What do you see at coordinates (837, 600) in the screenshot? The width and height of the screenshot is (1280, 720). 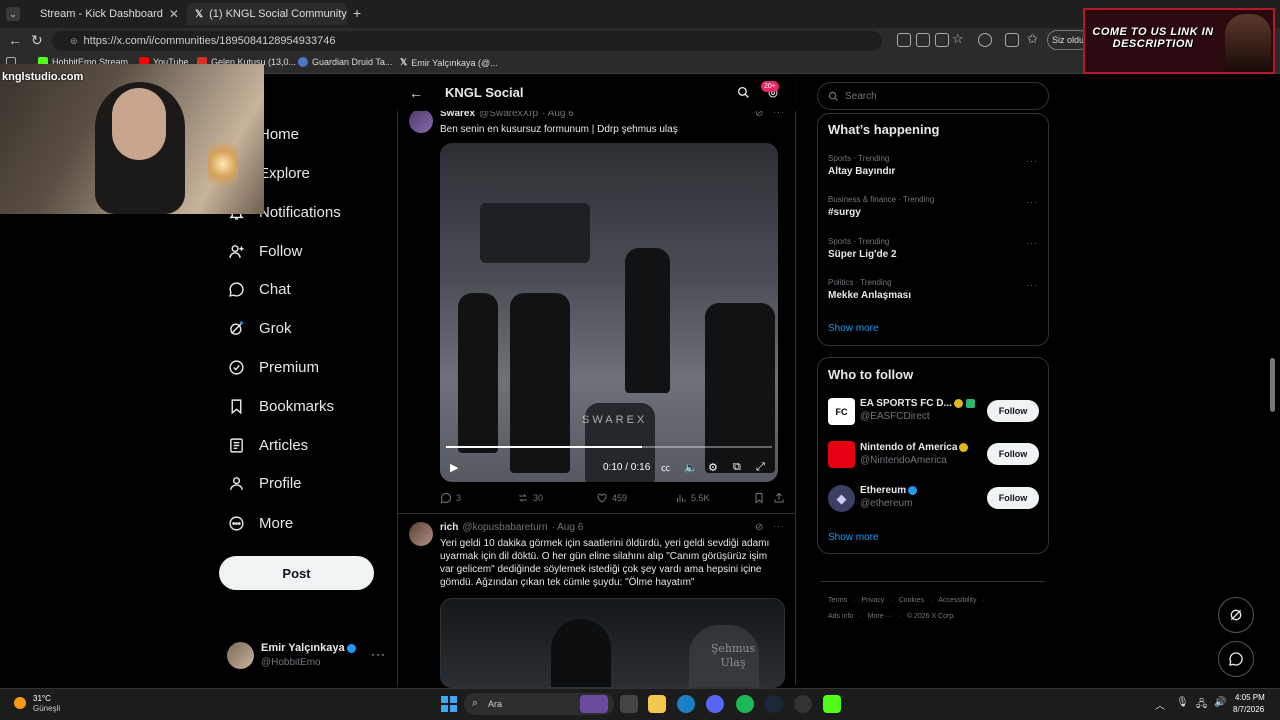 I see `footer-terms-link: Terms` at bounding box center [837, 600].